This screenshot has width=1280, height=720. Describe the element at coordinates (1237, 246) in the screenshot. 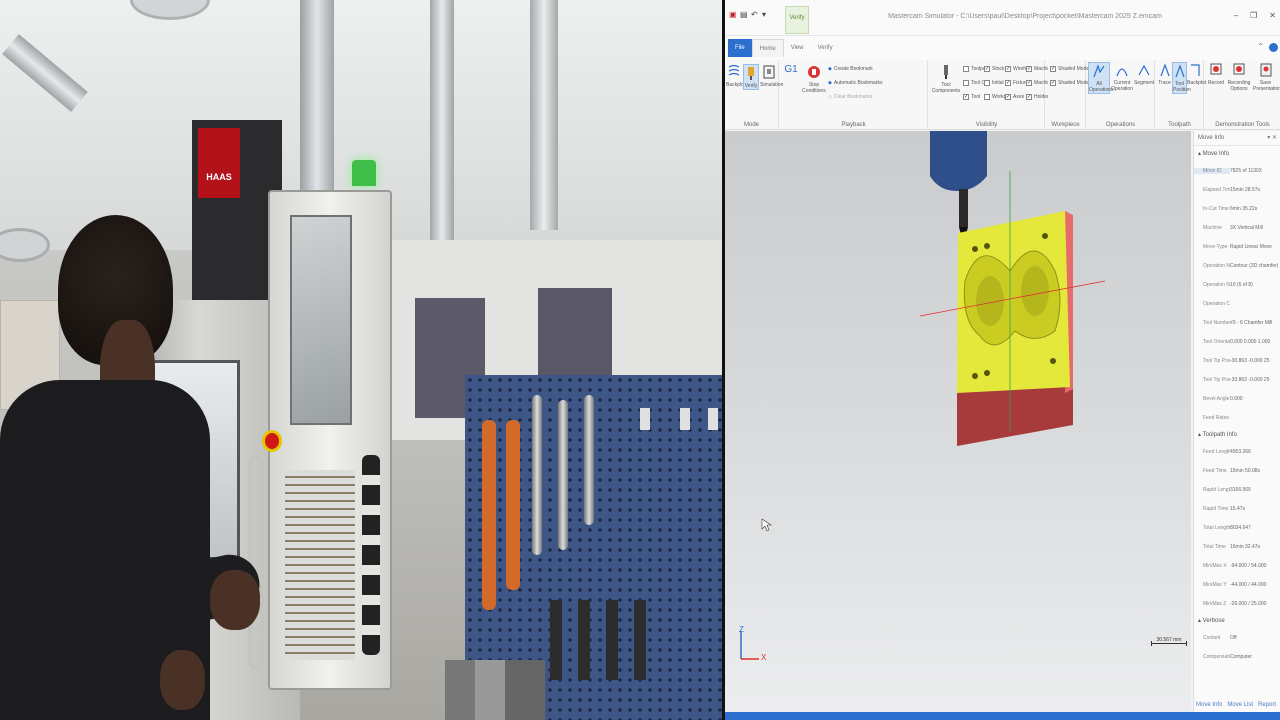

I see `property-row: Move Type Rapid Linear Move` at that location.